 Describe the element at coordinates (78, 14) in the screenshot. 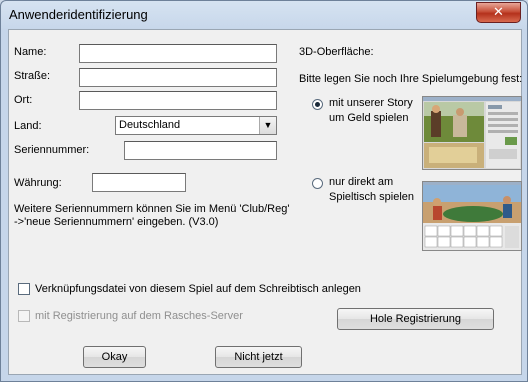

I see `window-title: Anwenderidentifizierung` at that location.